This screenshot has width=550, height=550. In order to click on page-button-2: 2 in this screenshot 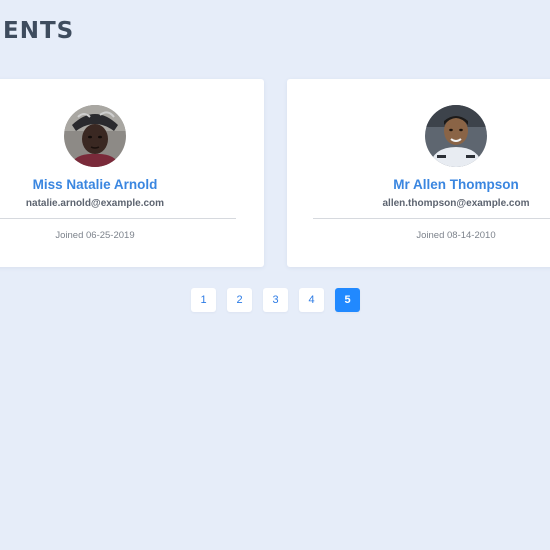, I will do `click(239, 300)`.